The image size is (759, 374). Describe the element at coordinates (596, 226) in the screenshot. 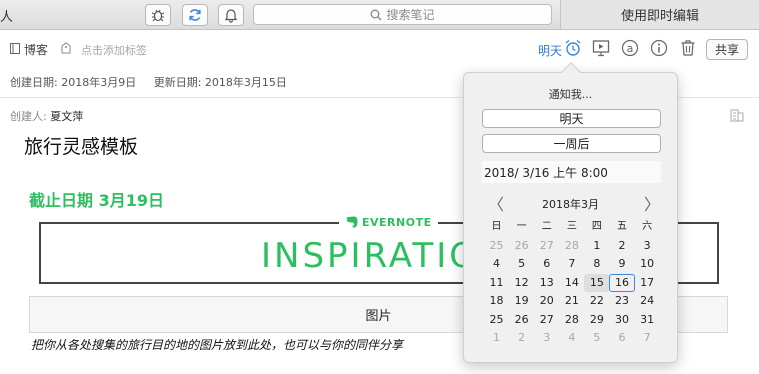

I see `weekday-label: 四` at that location.